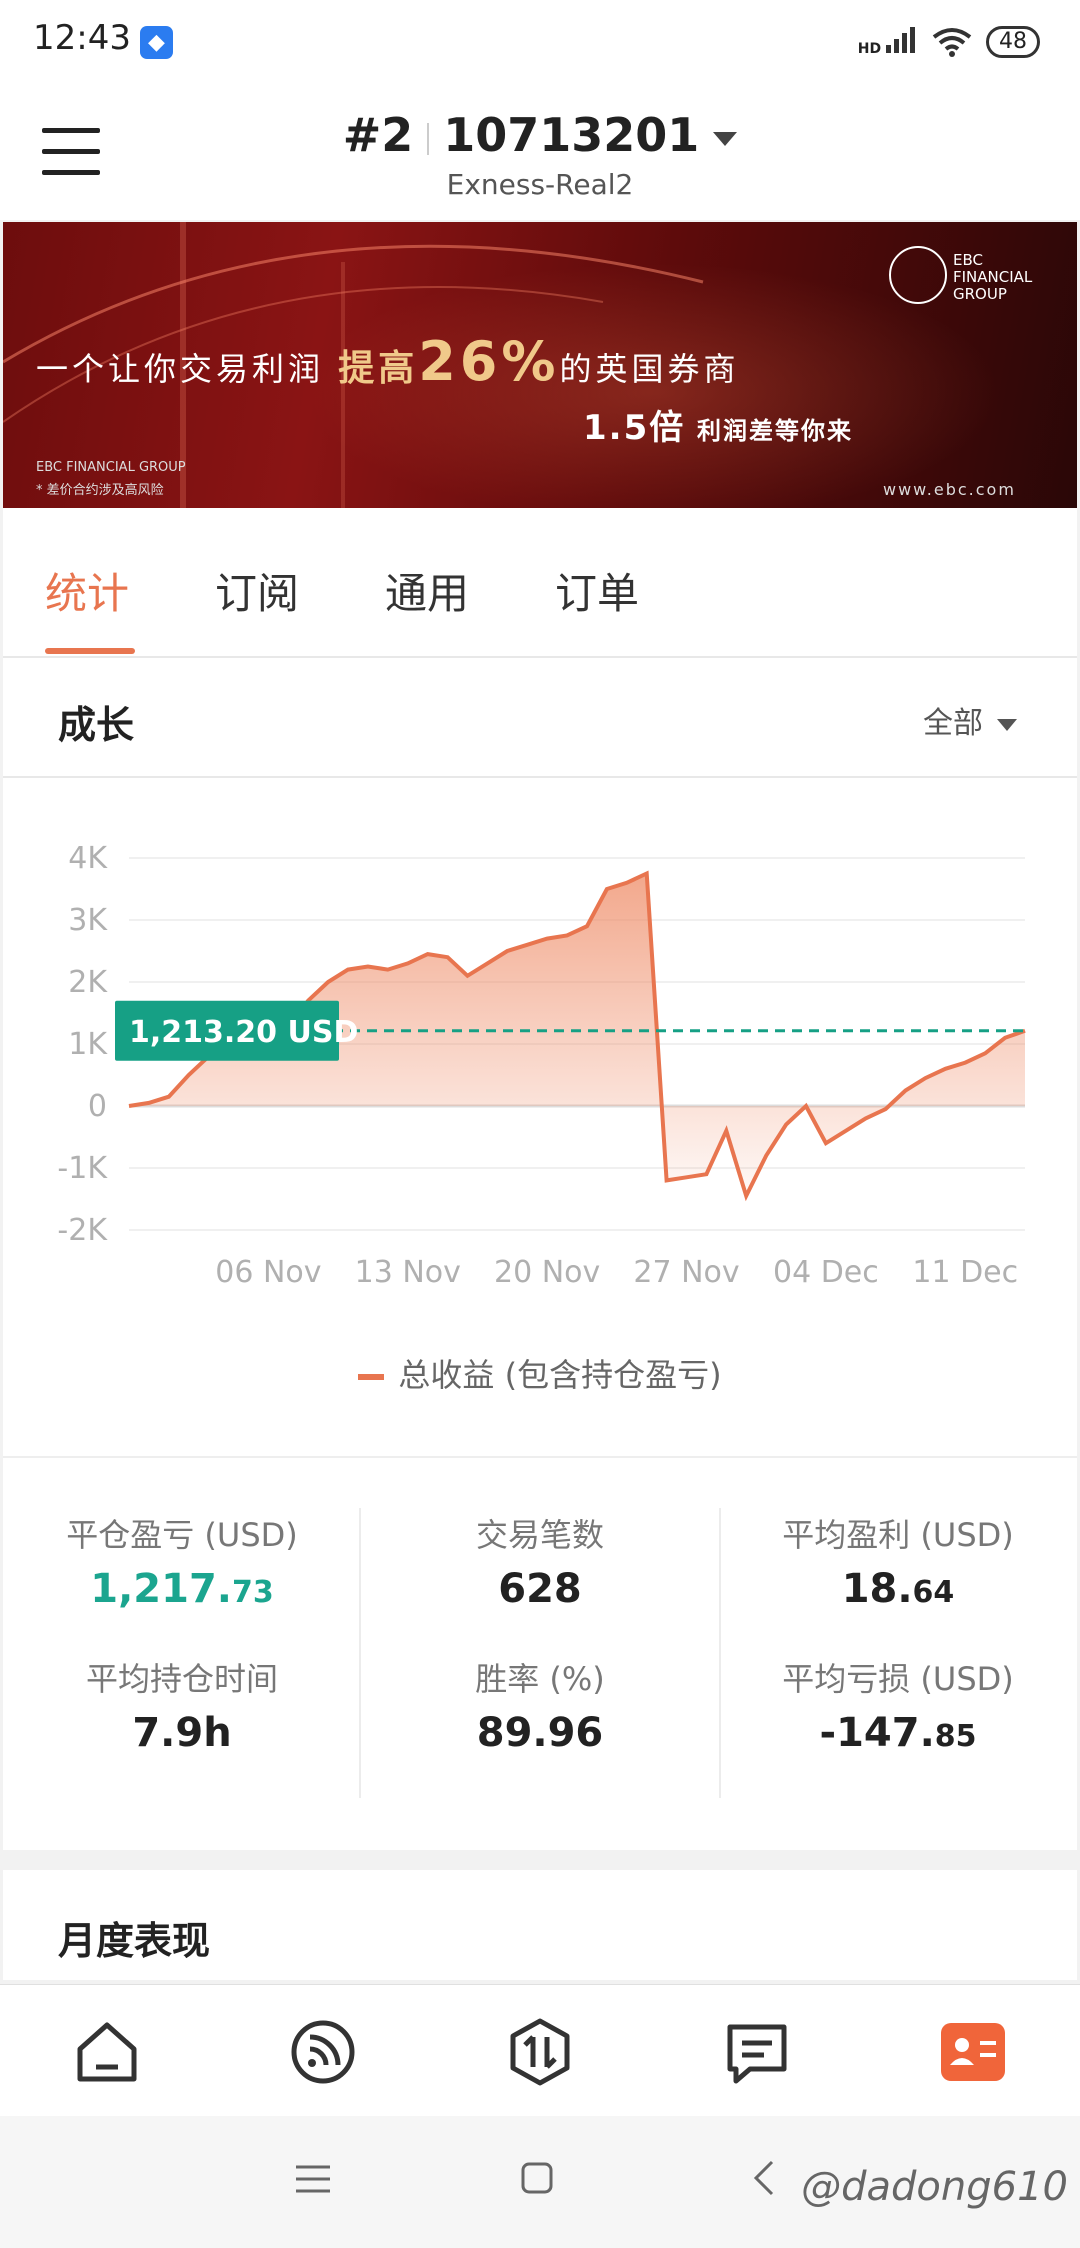 This screenshot has height=2248, width=1080. What do you see at coordinates (378, 135) in the screenshot?
I see `account-index: #2` at bounding box center [378, 135].